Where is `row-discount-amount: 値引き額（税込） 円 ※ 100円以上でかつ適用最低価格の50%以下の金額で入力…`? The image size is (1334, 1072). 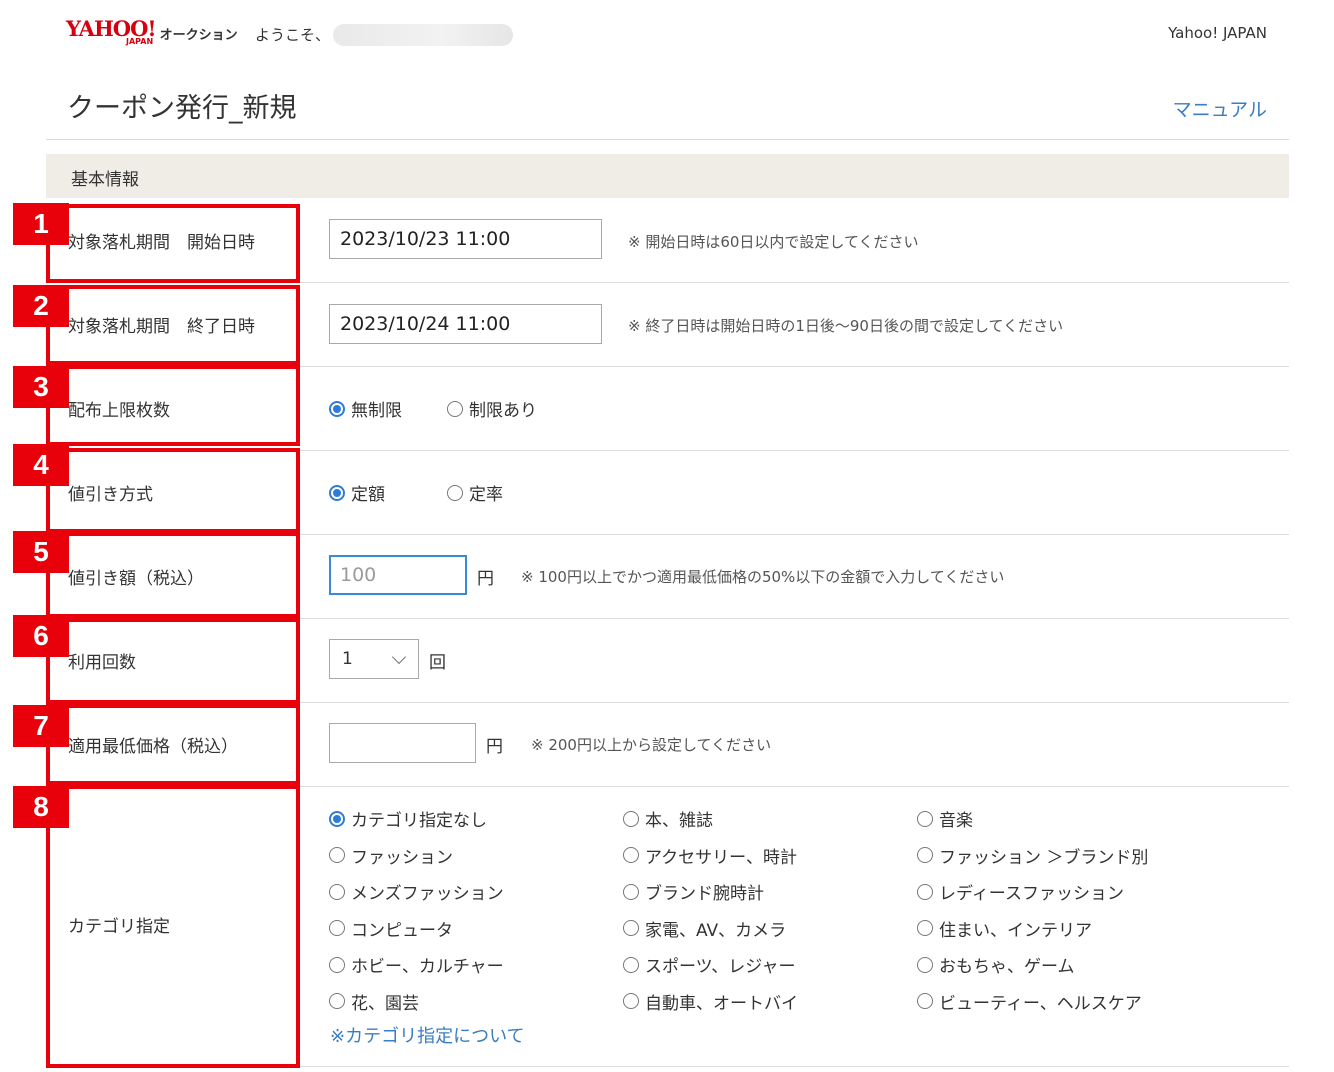
row-discount-amount: 値引き額（税込） 円 ※ 100円以上でかつ適用最低価格の50%以下の金額で入力… is located at coordinates (667, 577).